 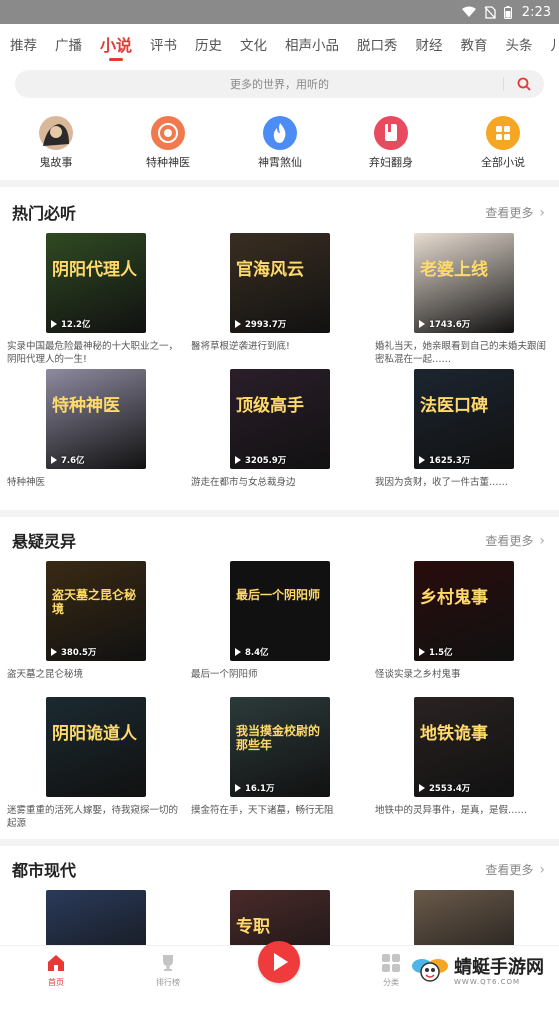 I want to click on tab-0: 推荐, so click(x=23, y=46).